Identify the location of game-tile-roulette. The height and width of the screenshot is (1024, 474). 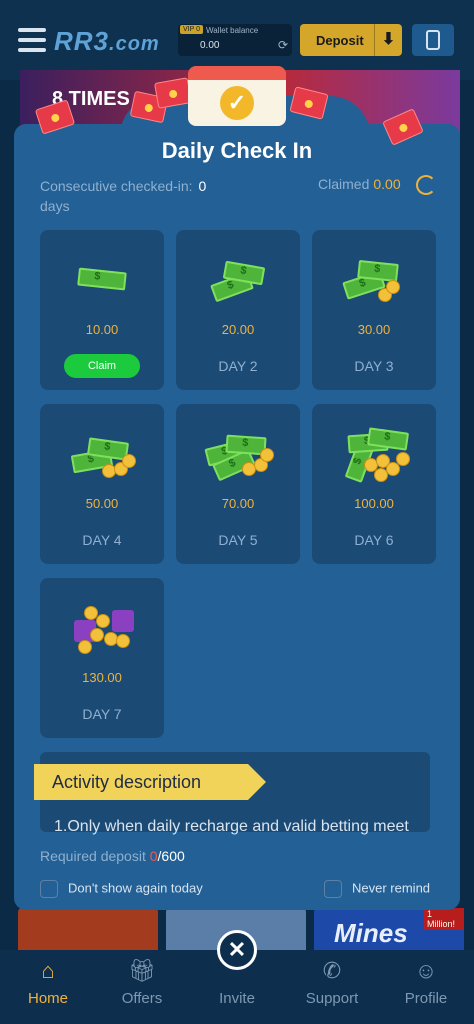
(88, 931).